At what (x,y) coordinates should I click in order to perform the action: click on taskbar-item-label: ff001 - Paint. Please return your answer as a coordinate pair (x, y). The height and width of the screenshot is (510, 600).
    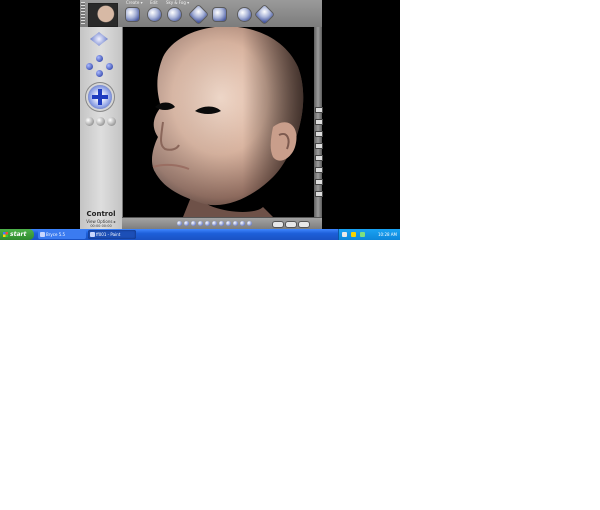
    Looking at the image, I should click on (108, 234).